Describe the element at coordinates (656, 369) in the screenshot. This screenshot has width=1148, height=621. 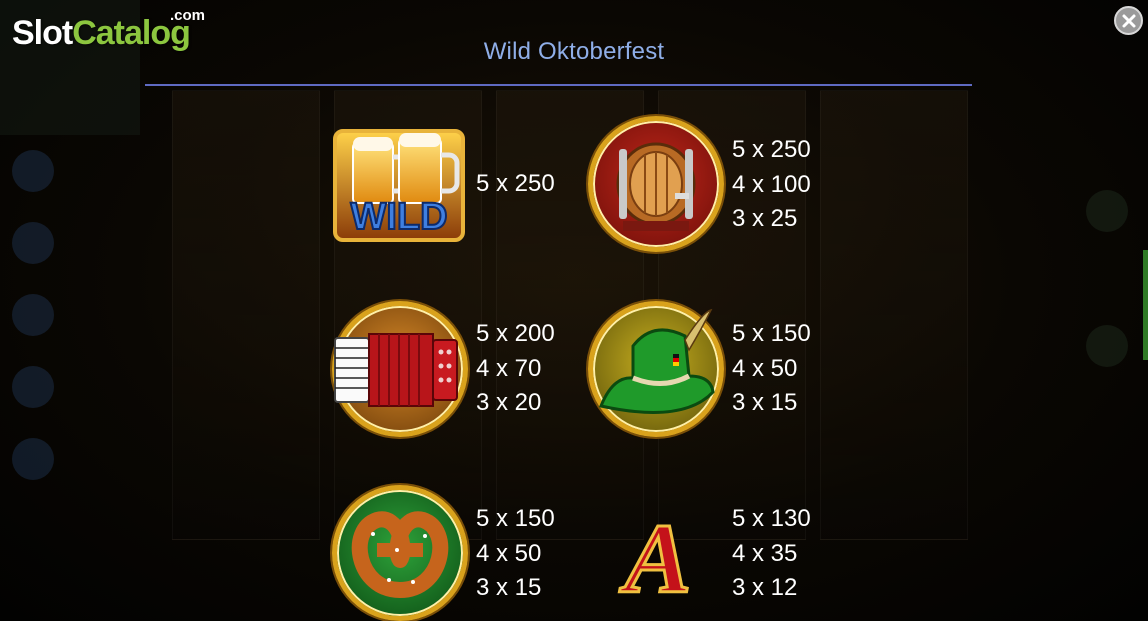
I see `hat-icon` at that location.